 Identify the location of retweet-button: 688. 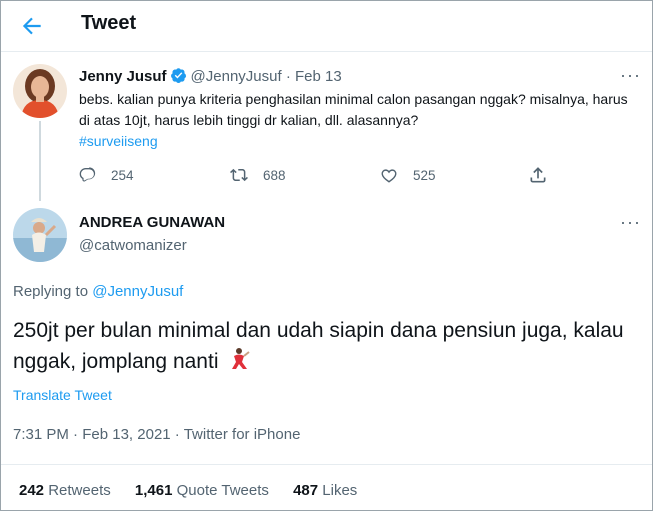
(257, 175).